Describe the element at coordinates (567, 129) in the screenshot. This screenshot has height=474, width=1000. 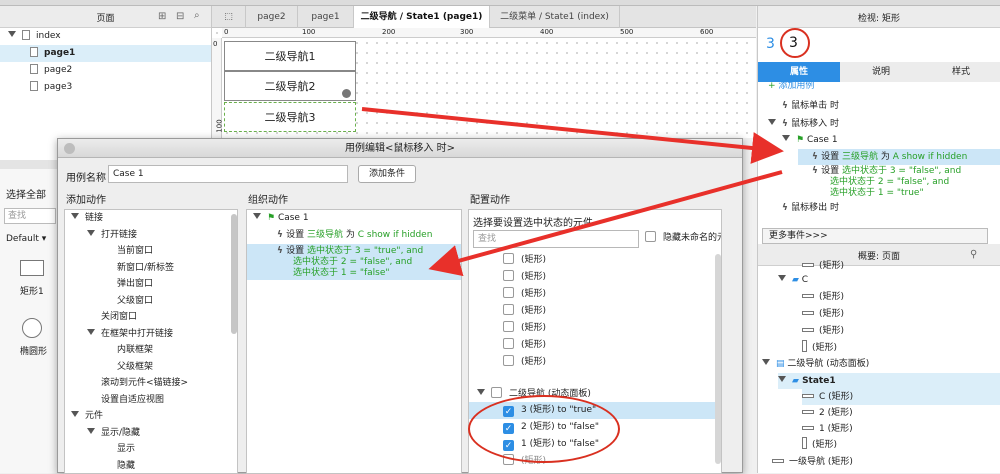
I see `arrow-to-inspector` at that location.